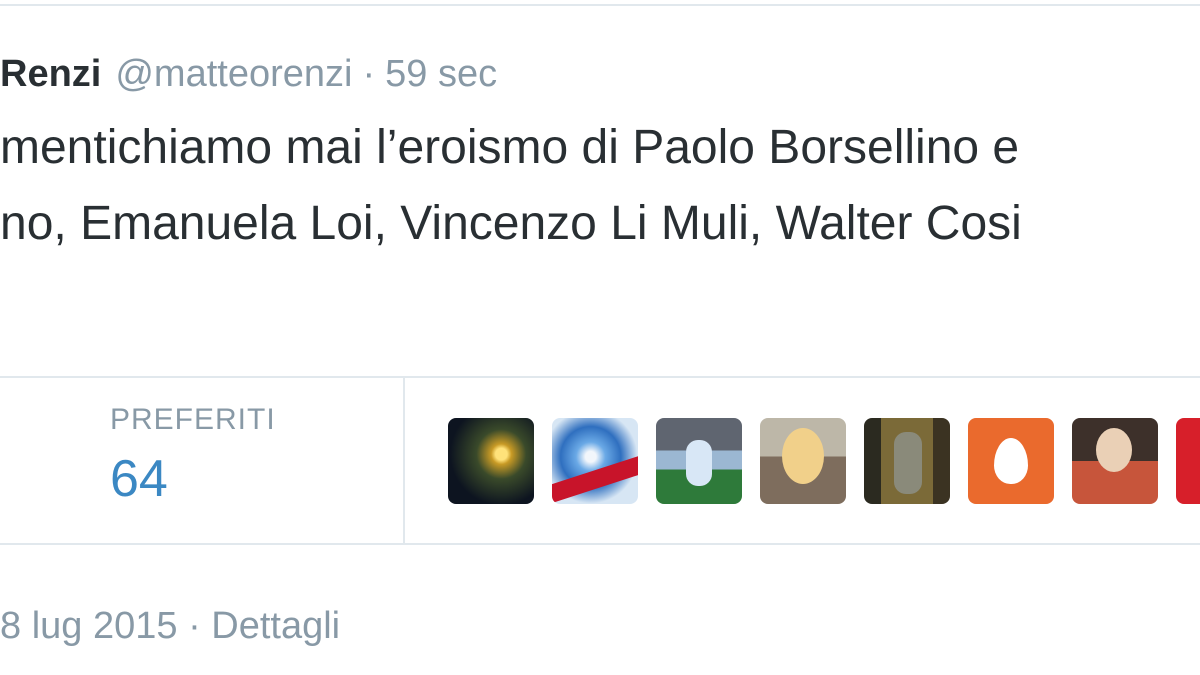 The width and height of the screenshot is (1200, 675). What do you see at coordinates (193, 456) in the screenshot?
I see `favorites-stat: PREFERITI 64` at bounding box center [193, 456].